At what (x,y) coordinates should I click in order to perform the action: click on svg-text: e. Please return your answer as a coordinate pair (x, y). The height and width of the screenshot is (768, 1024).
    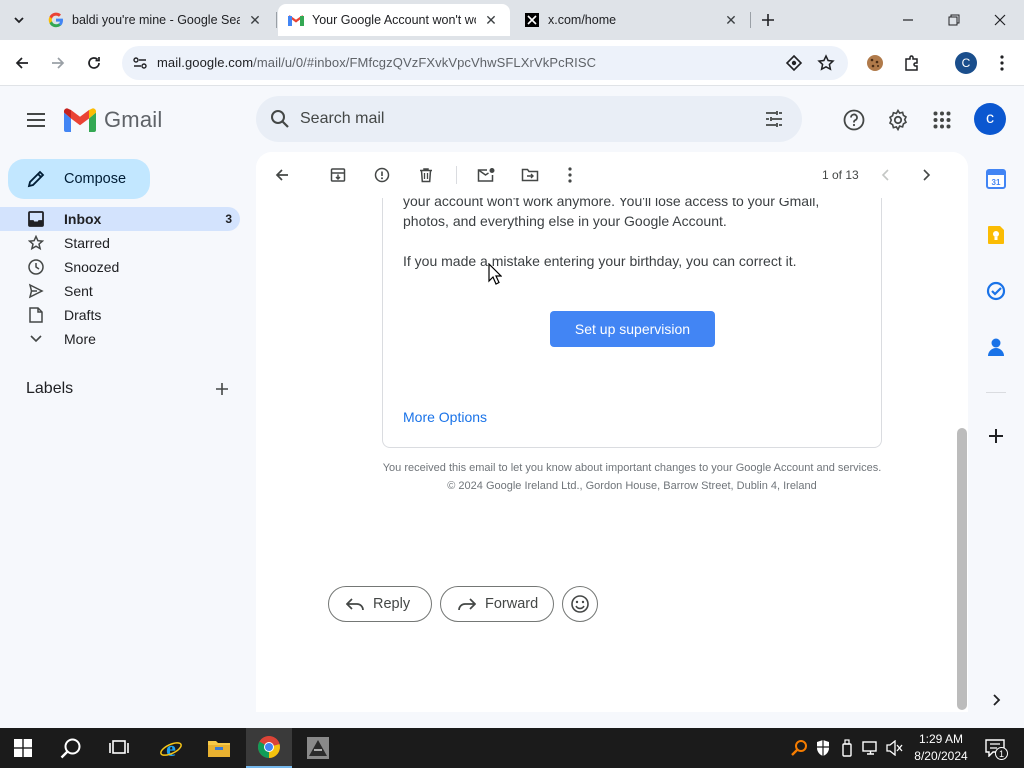
    Looking at the image, I should click on (171, 748).